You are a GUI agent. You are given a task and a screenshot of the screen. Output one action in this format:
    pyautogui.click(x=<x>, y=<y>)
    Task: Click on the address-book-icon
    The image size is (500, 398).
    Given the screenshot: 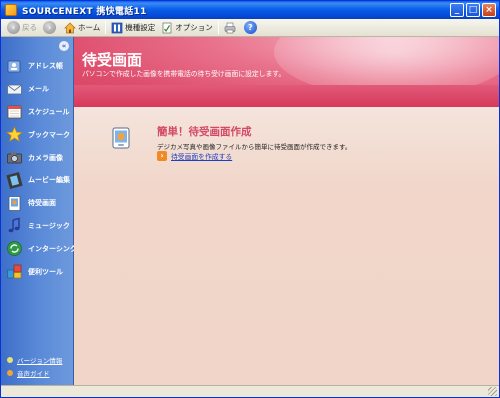 What is the action you would take?
    pyautogui.click(x=14, y=66)
    